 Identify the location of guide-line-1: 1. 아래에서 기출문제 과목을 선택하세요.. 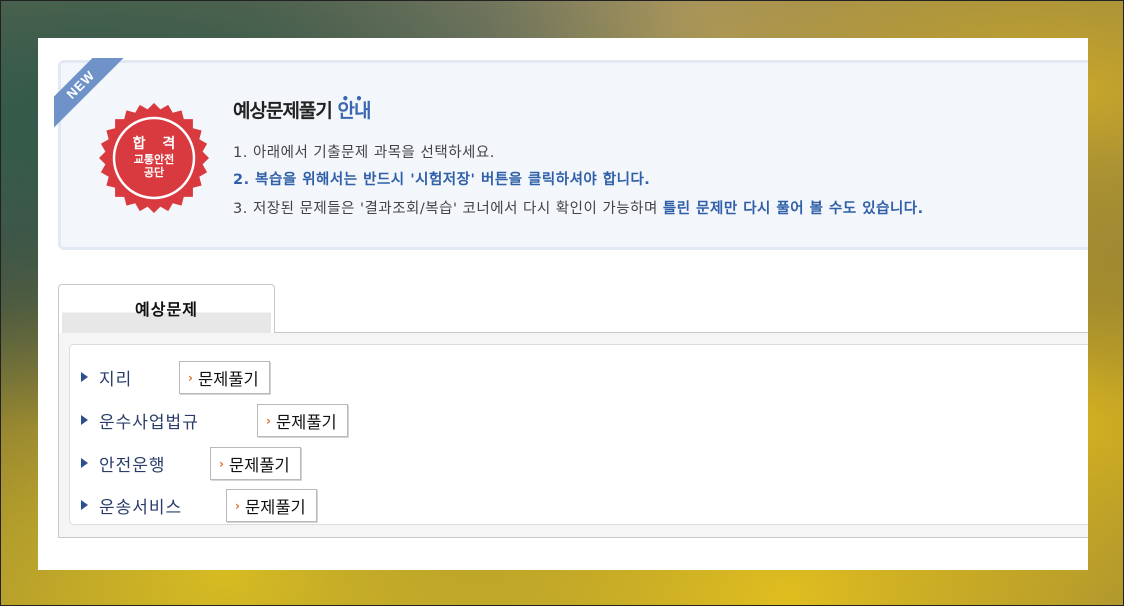
(364, 153).